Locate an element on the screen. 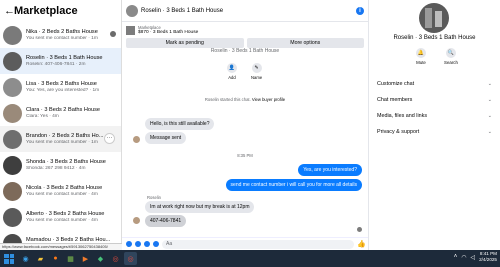 This screenshot has width=500, height=267. edge-icon: ◉ is located at coordinates (25, 258).